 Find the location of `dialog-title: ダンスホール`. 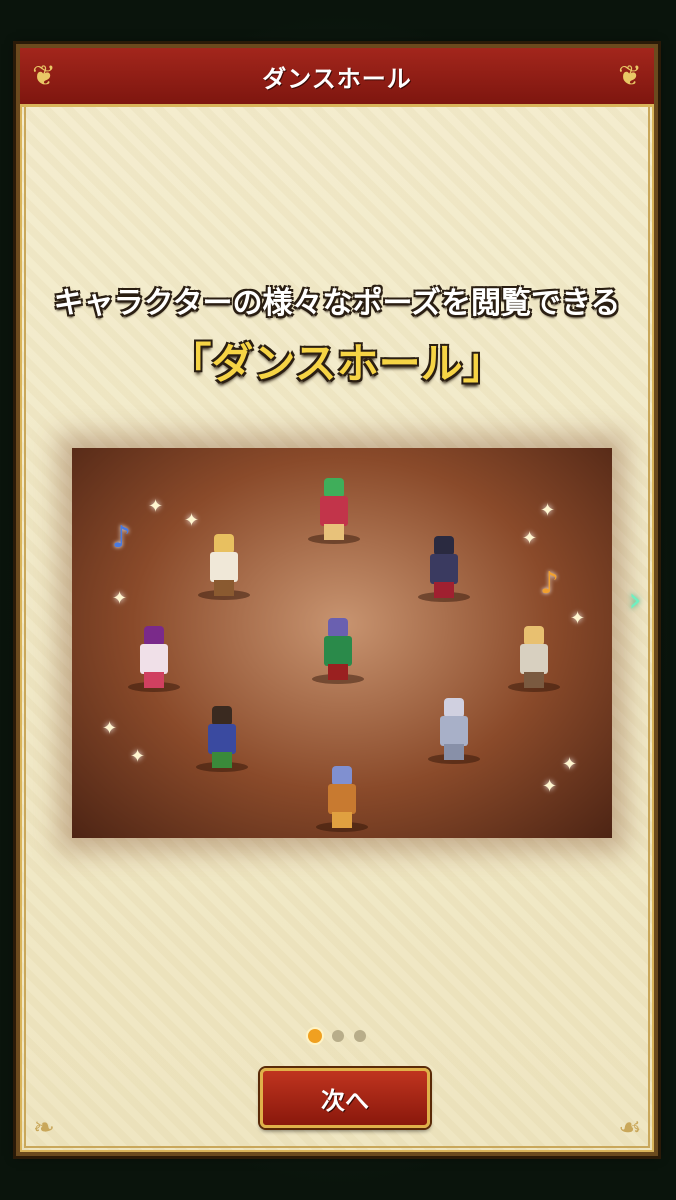

dialog-title: ダンスホール is located at coordinates (337, 78).